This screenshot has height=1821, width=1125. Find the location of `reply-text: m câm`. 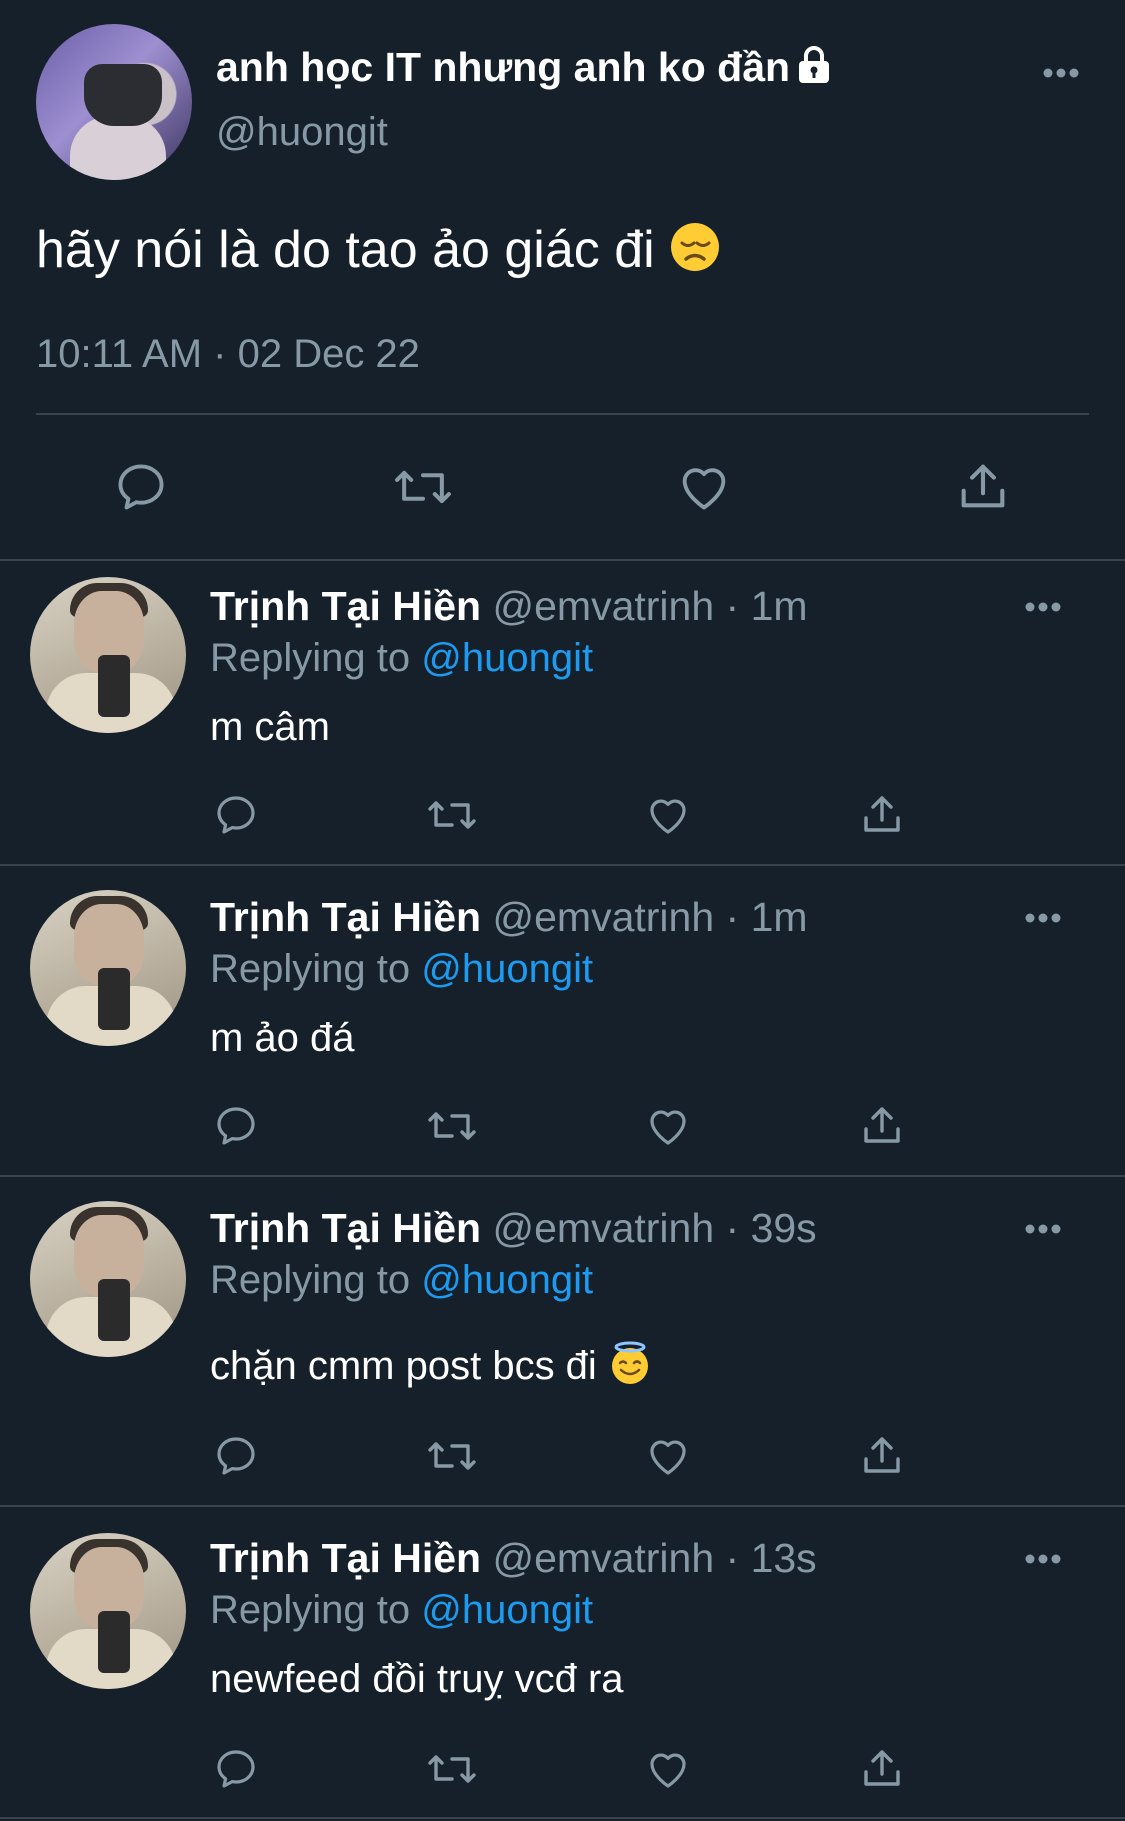

reply-text: m câm is located at coordinates (270, 727).